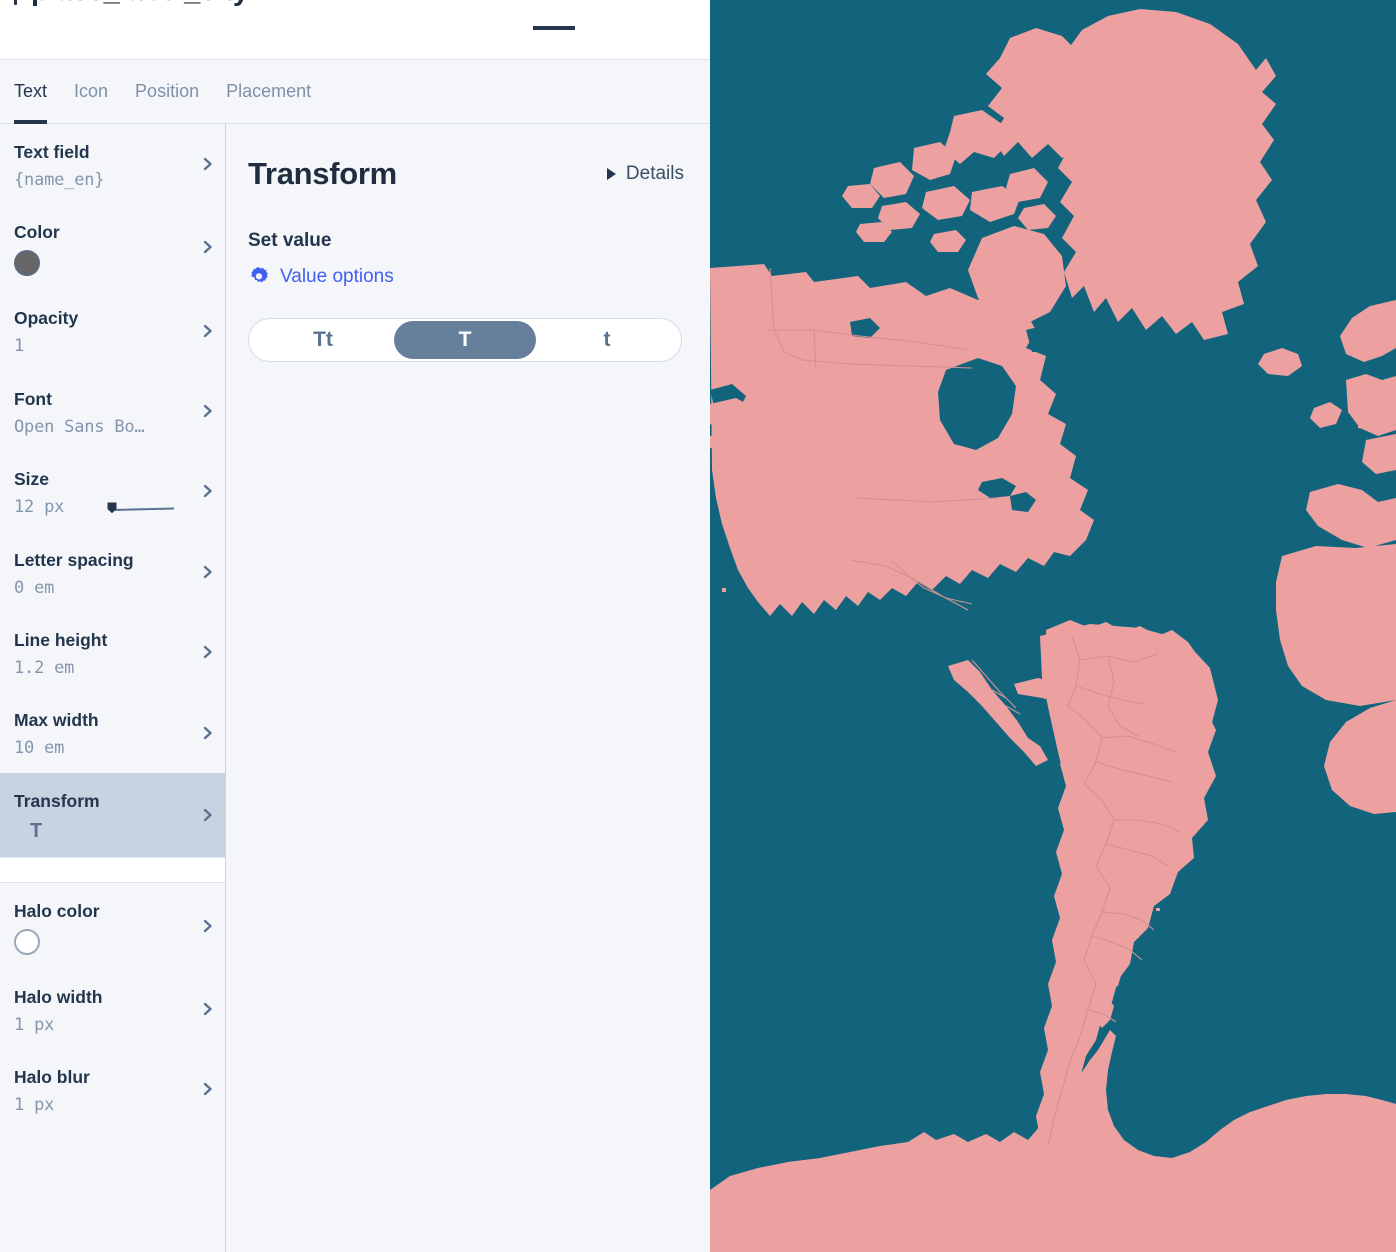  Describe the element at coordinates (112, 732) in the screenshot. I see `property-row-max-width: Max width 10 em` at that location.